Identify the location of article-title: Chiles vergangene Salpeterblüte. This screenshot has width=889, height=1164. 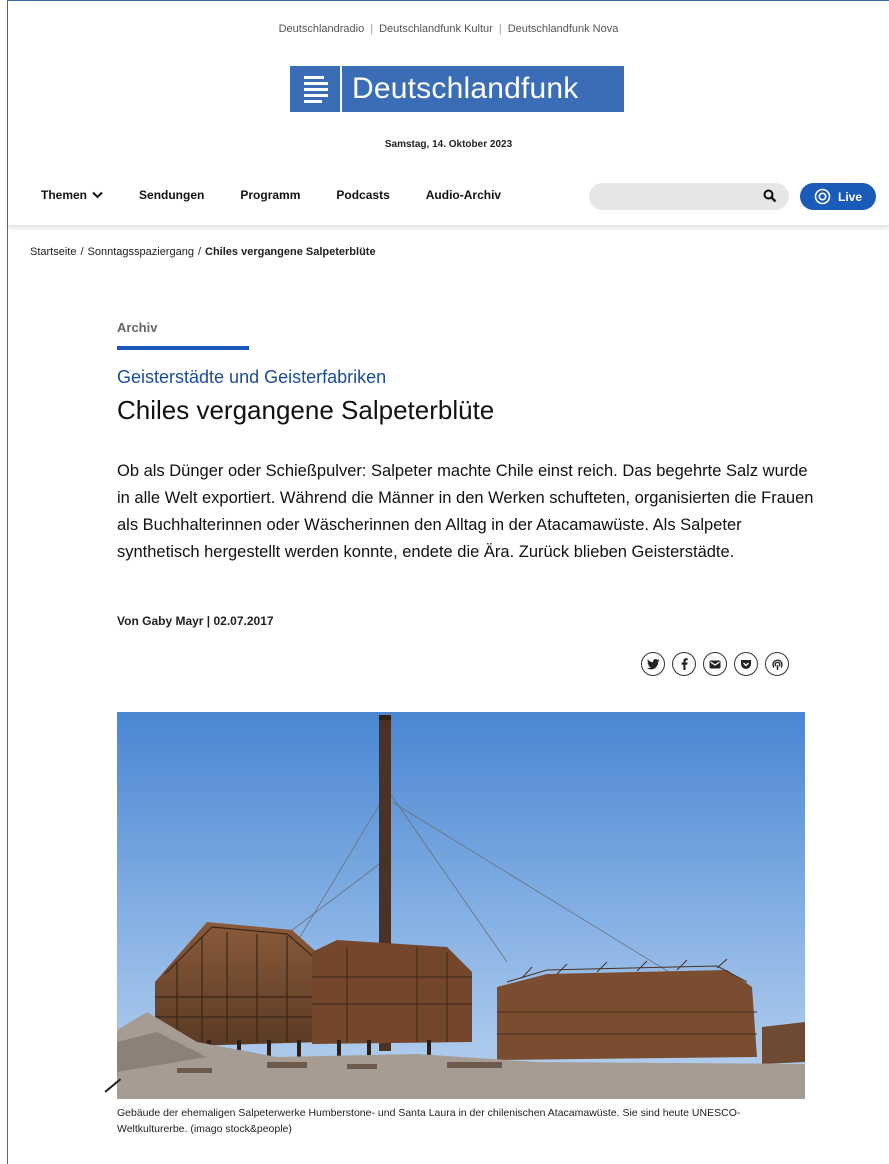
(306, 410).